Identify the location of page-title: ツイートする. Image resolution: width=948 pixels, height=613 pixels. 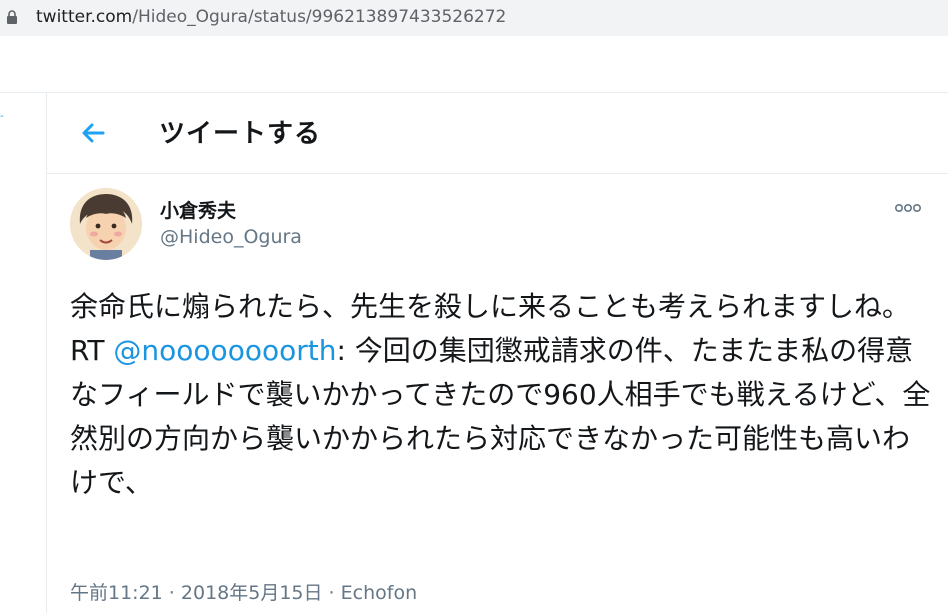
(240, 134).